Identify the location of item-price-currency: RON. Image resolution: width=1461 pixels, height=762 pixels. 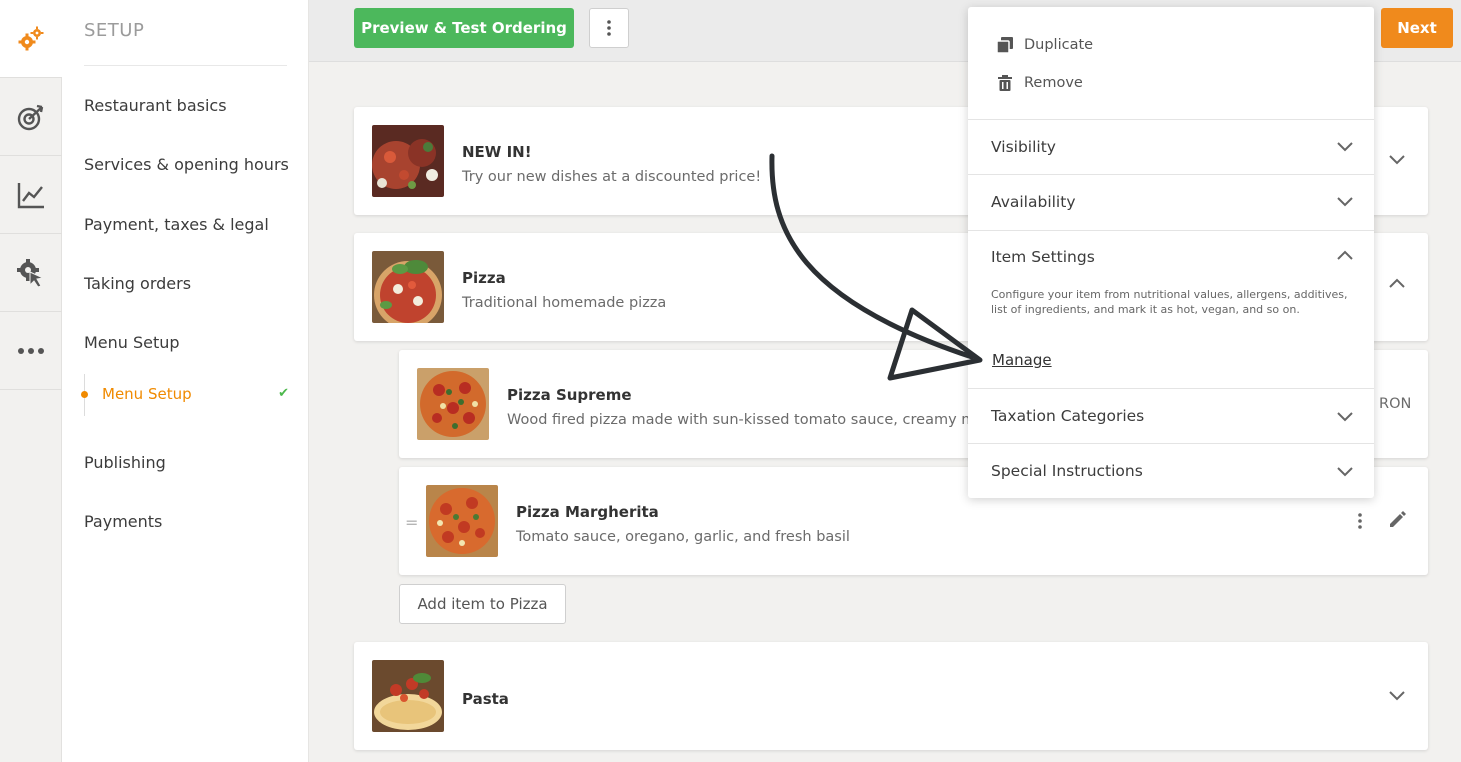
(1395, 404).